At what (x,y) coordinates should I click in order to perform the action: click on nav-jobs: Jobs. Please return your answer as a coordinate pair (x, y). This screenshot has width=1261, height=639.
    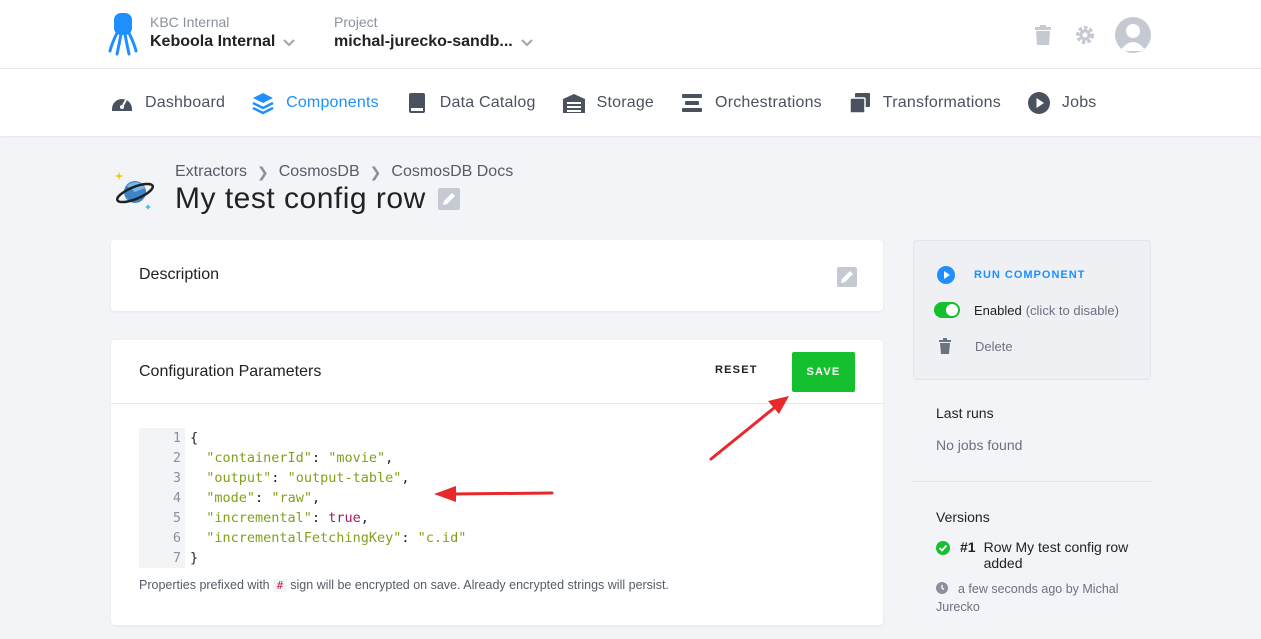
    Looking at the image, I should click on (1062, 103).